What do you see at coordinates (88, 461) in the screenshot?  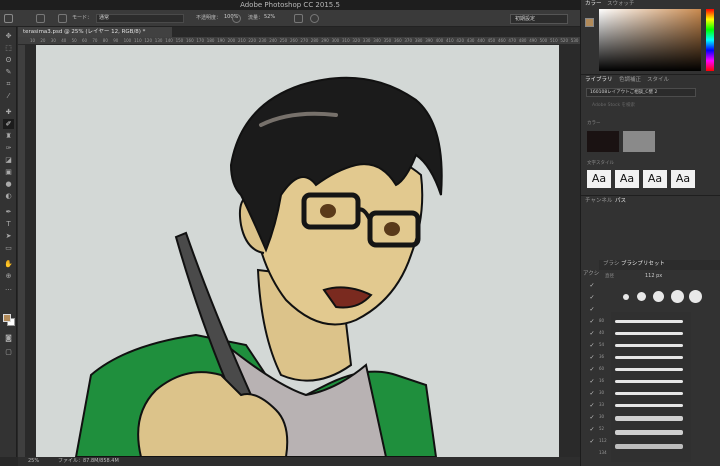 I see `file-info: ファイル：87.8M/858.4M` at bounding box center [88, 461].